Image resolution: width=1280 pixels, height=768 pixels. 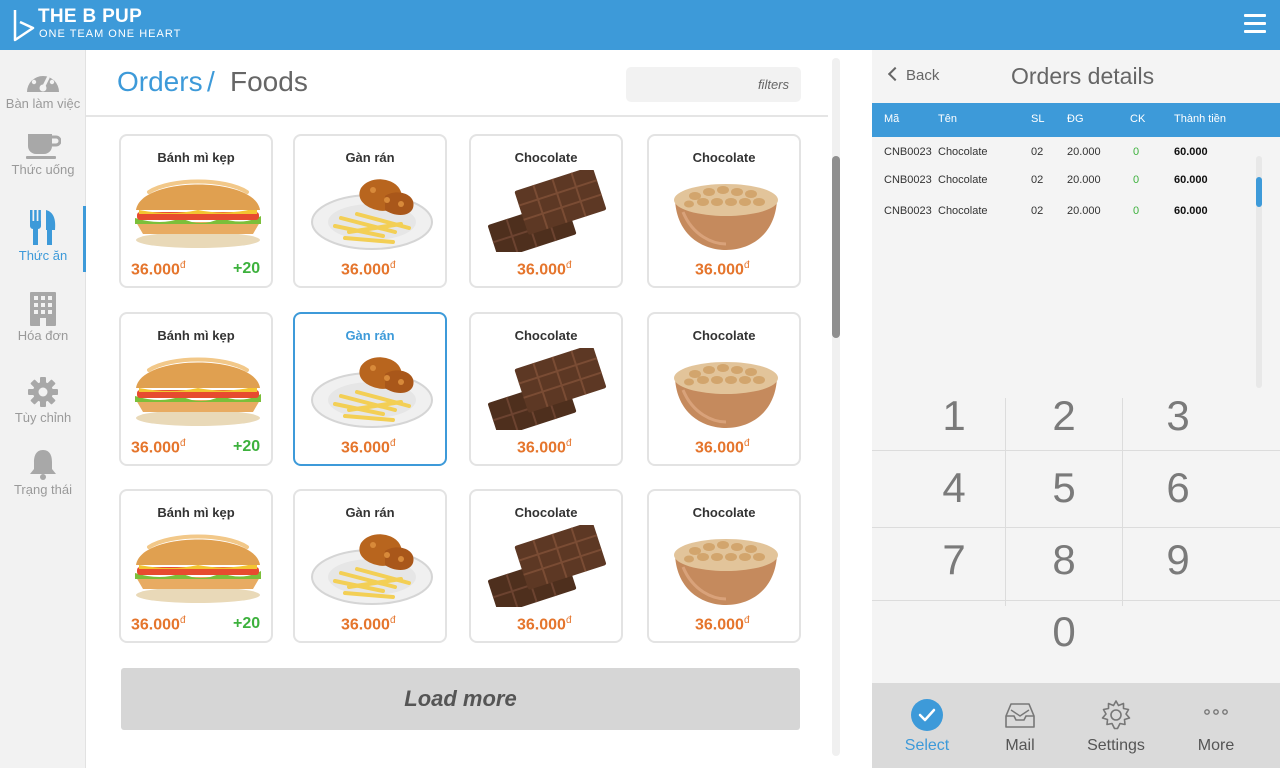 What do you see at coordinates (1020, 715) in the screenshot?
I see `inbox-icon` at bounding box center [1020, 715].